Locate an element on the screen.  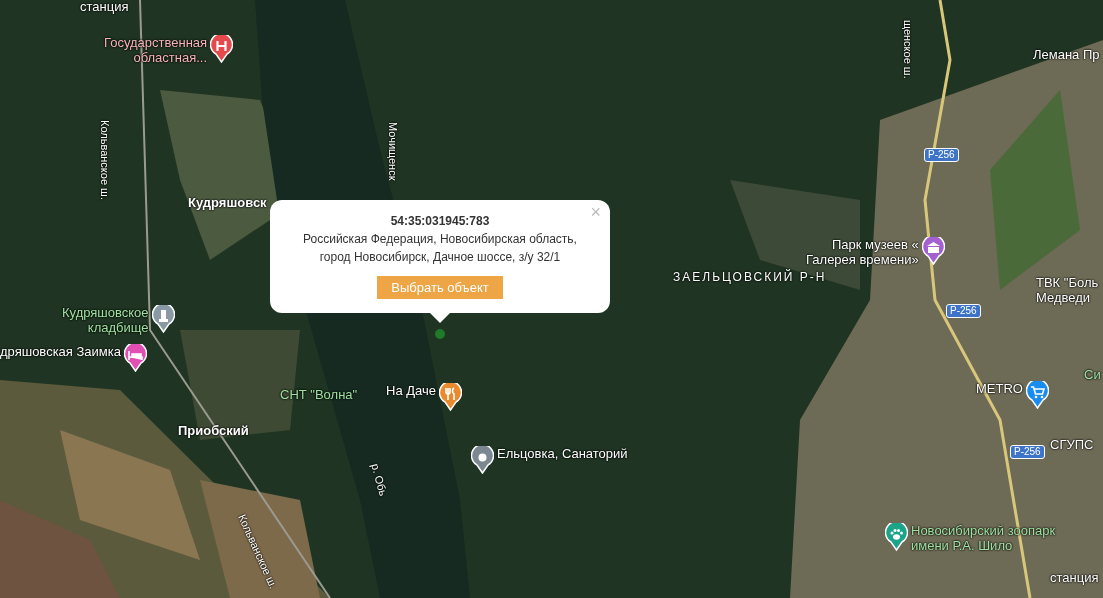
map-label: СНТ "Волна" is located at coordinates (319, 394).